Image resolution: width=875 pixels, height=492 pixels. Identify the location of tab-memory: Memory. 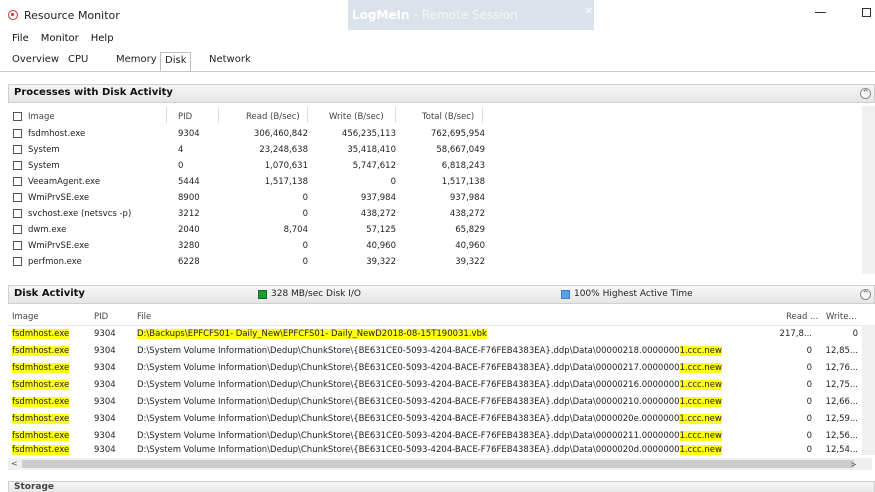
(136, 59).